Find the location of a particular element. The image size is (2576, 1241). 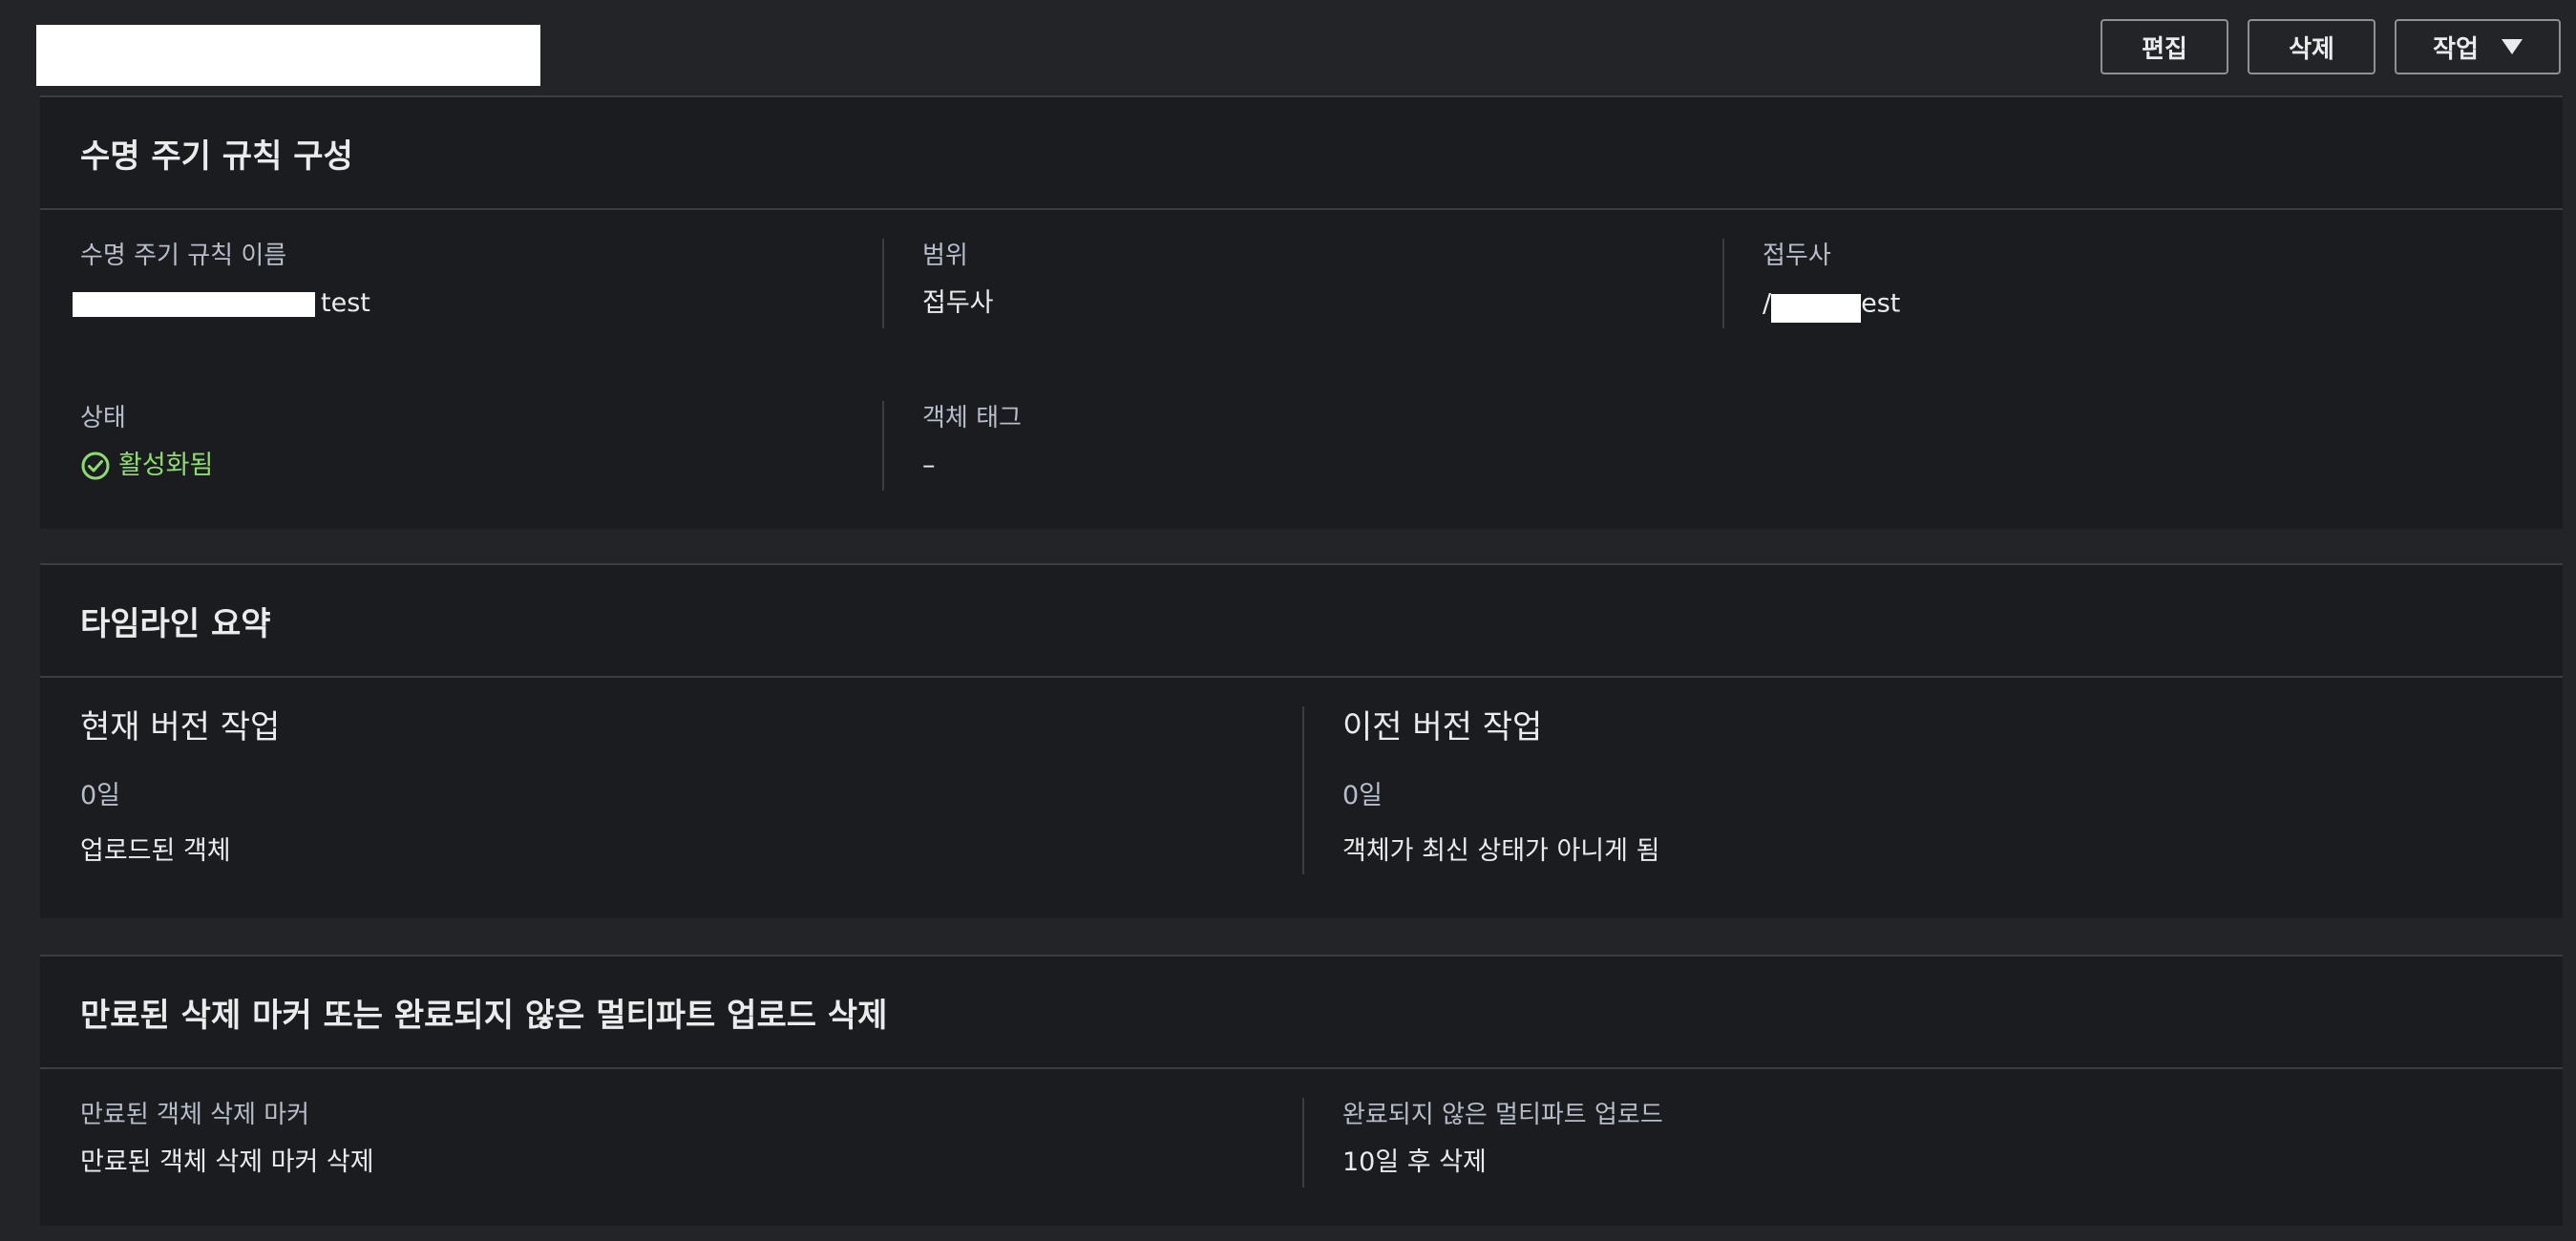

prefix-value: / est is located at coordinates (1831, 304).